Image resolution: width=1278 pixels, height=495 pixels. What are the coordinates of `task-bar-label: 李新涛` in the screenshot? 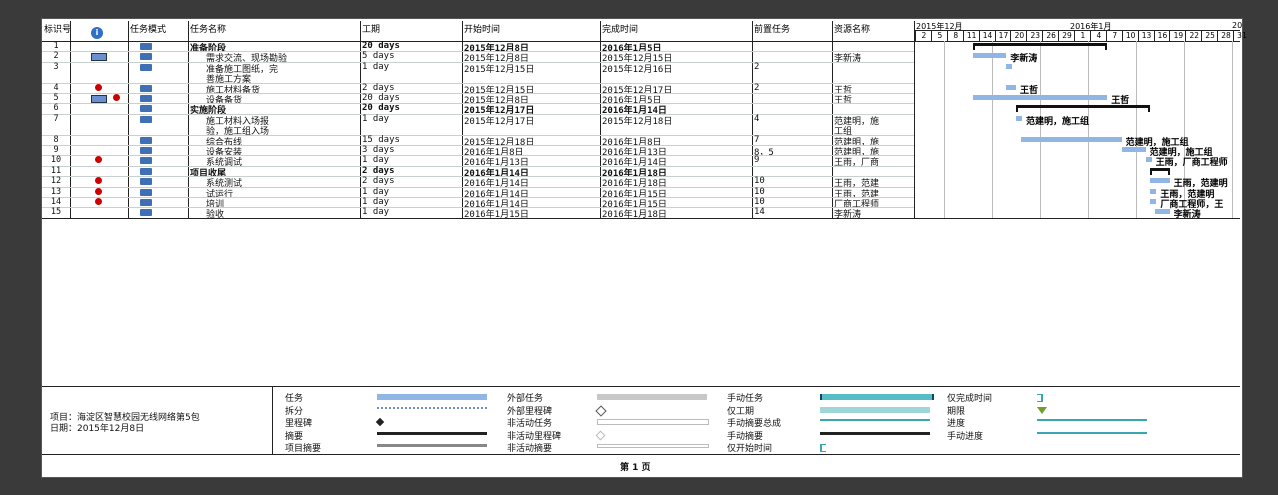 It's located at (1187, 215).